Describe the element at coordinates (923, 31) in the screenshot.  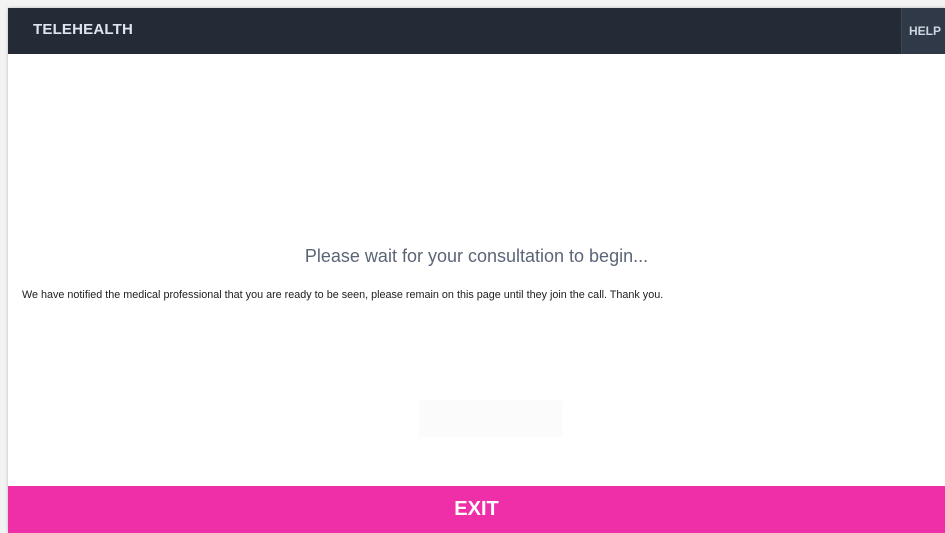
I see `help-button: HELP` at that location.